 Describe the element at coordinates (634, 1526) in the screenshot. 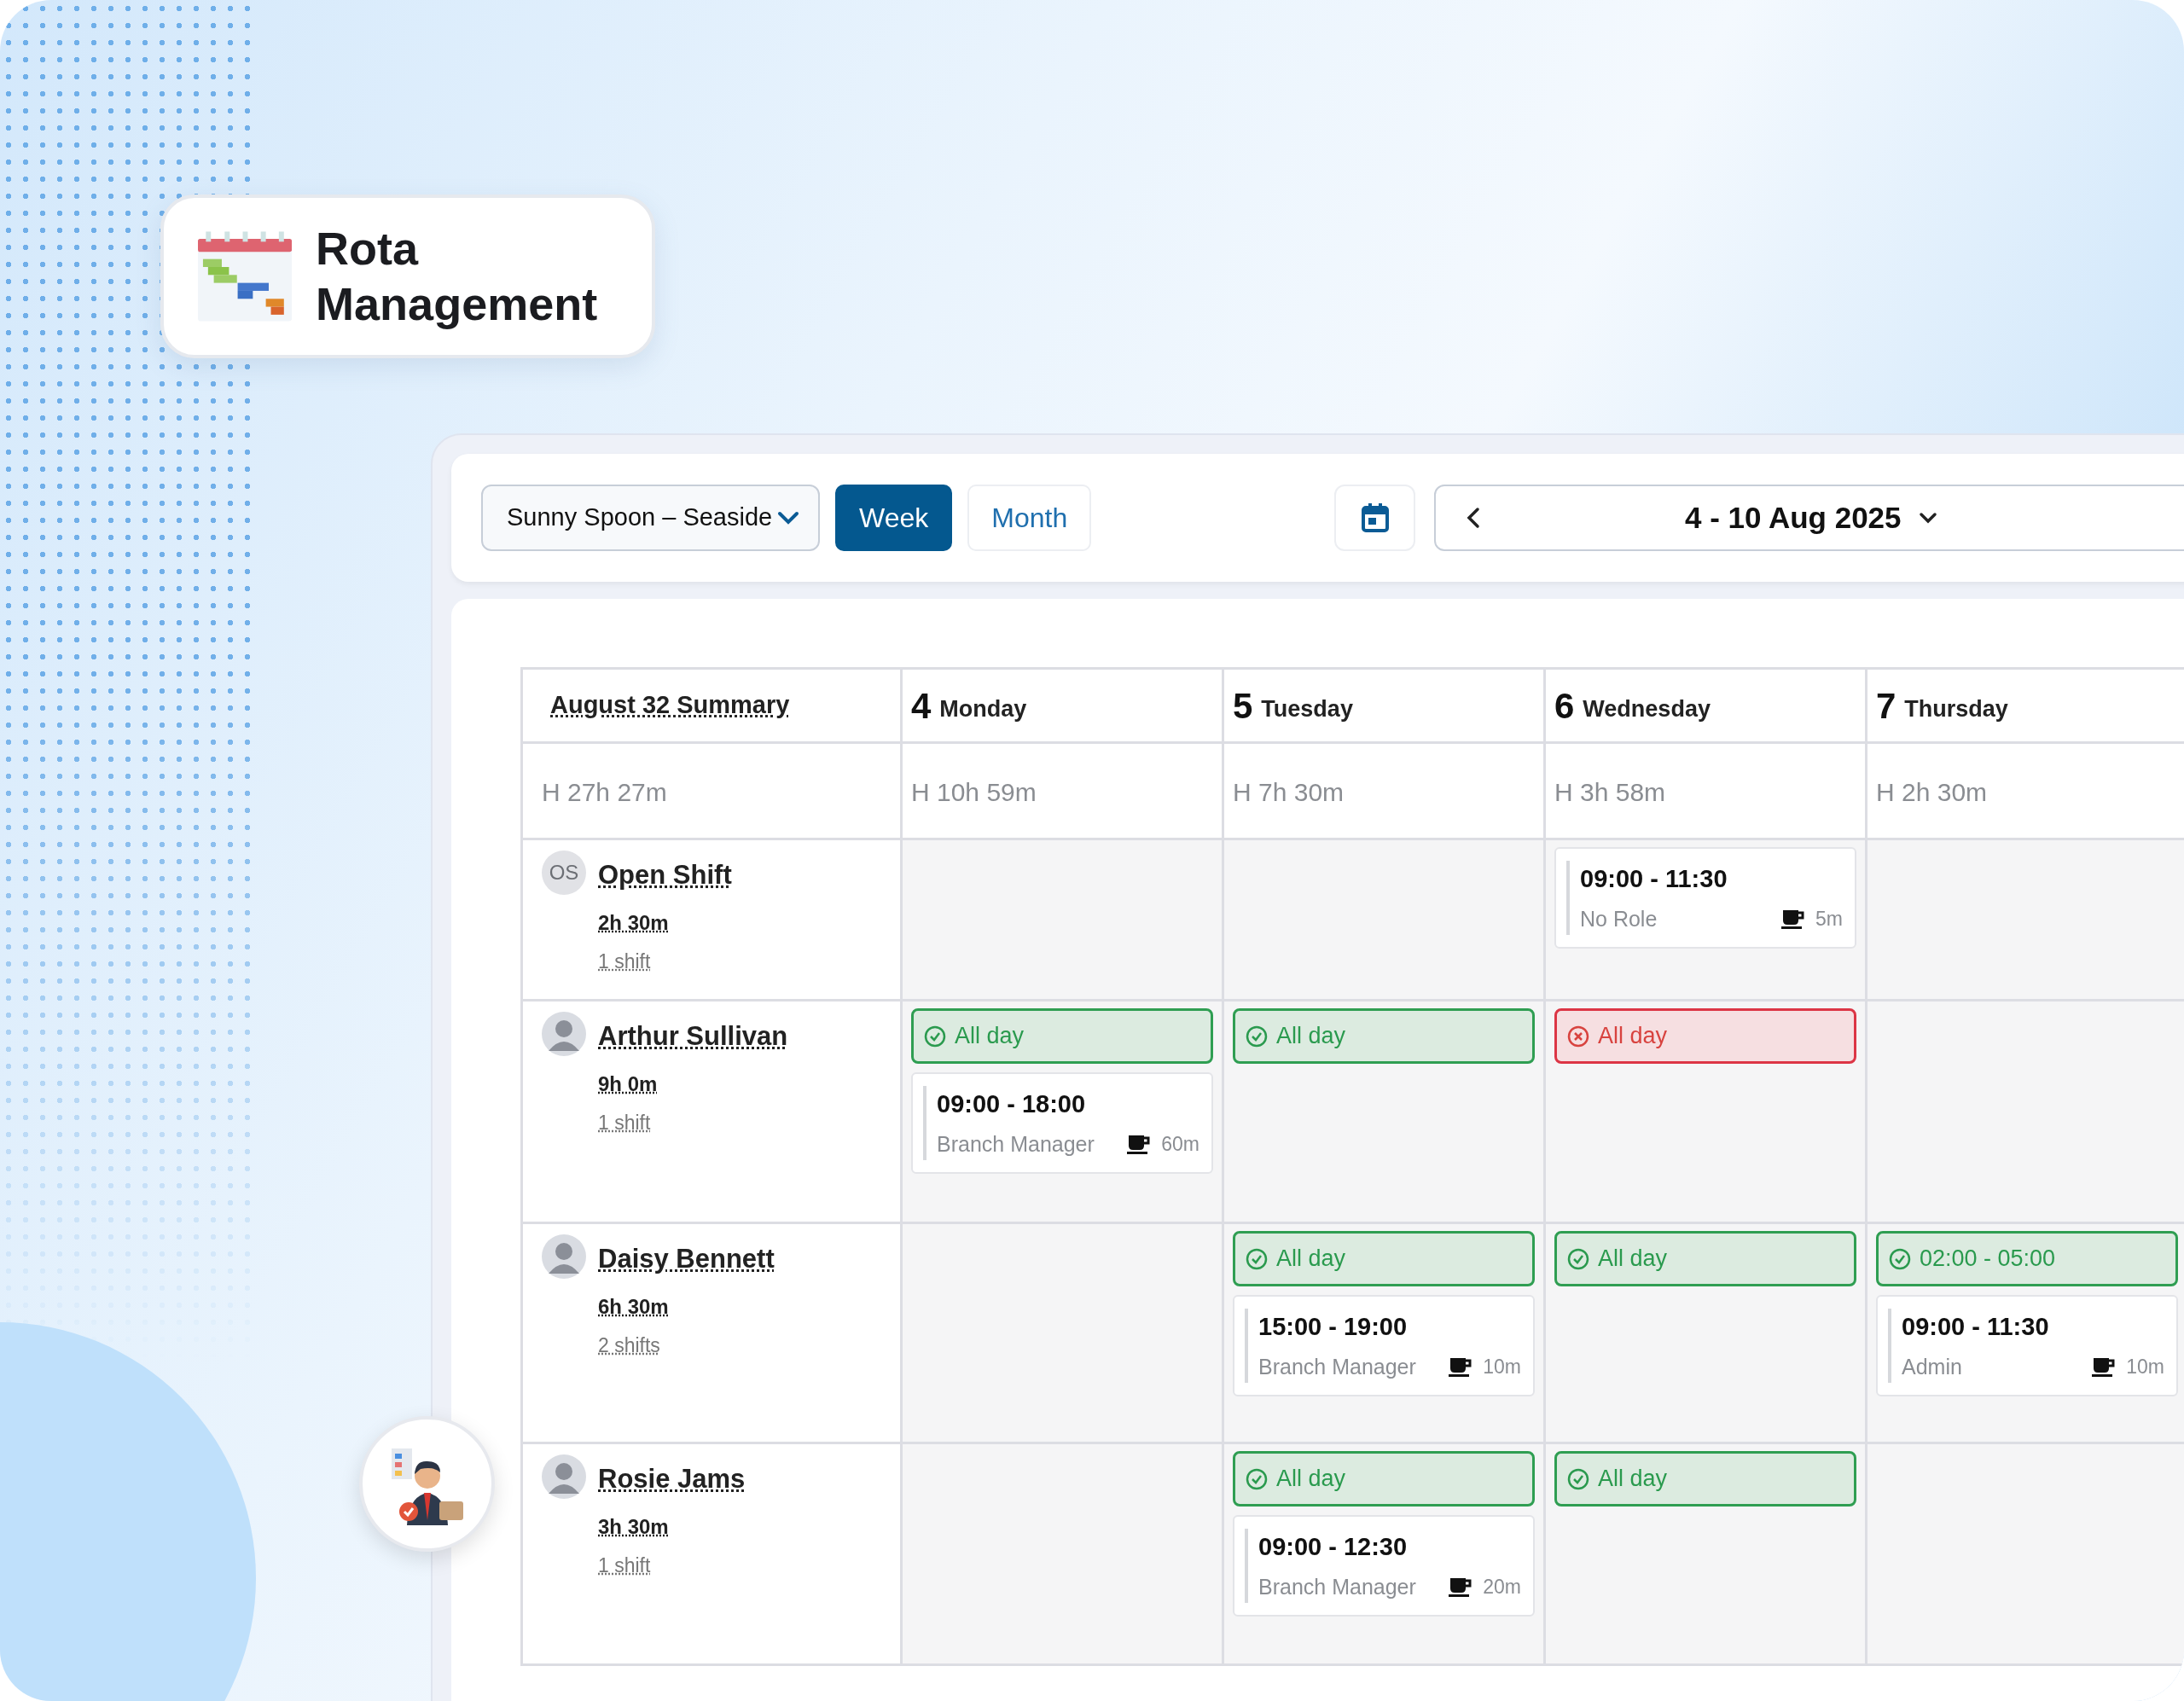

I see `employee-hours: 3h 30m` at that location.